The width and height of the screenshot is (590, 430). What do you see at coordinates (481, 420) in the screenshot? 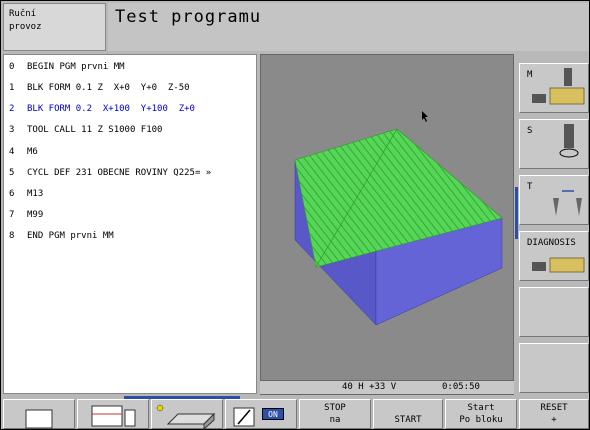
I see `softkey-start-block-line2: Po bloku` at bounding box center [481, 420].